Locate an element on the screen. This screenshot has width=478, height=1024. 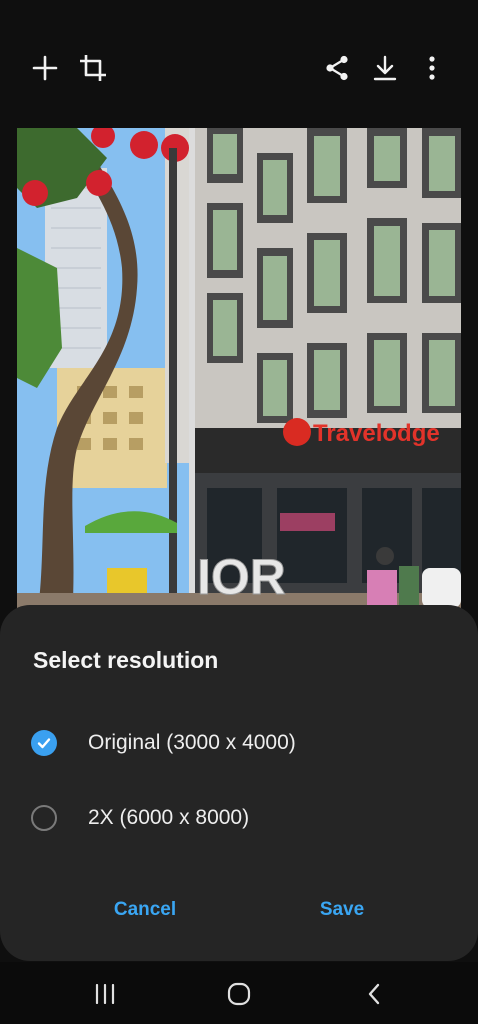
back-icon is located at coordinates (374, 994).